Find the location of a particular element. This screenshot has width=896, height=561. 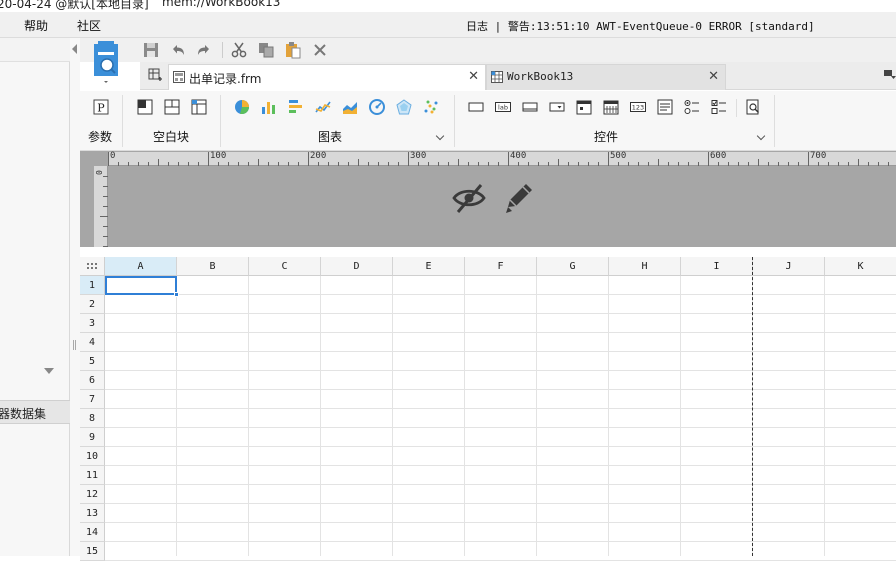

tabs-menu-icon is located at coordinates (890, 74).